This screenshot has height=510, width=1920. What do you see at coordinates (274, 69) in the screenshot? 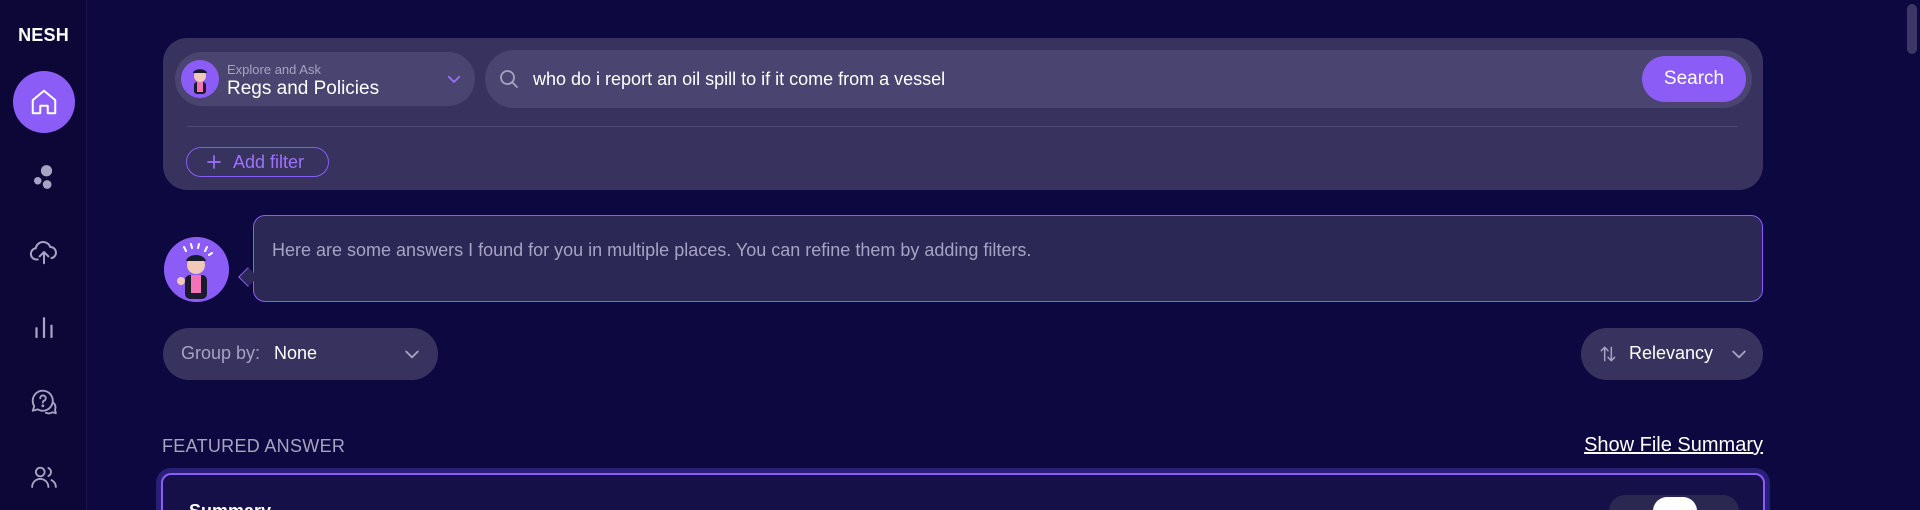
I see `source-sublabel: Explore and Ask` at bounding box center [274, 69].